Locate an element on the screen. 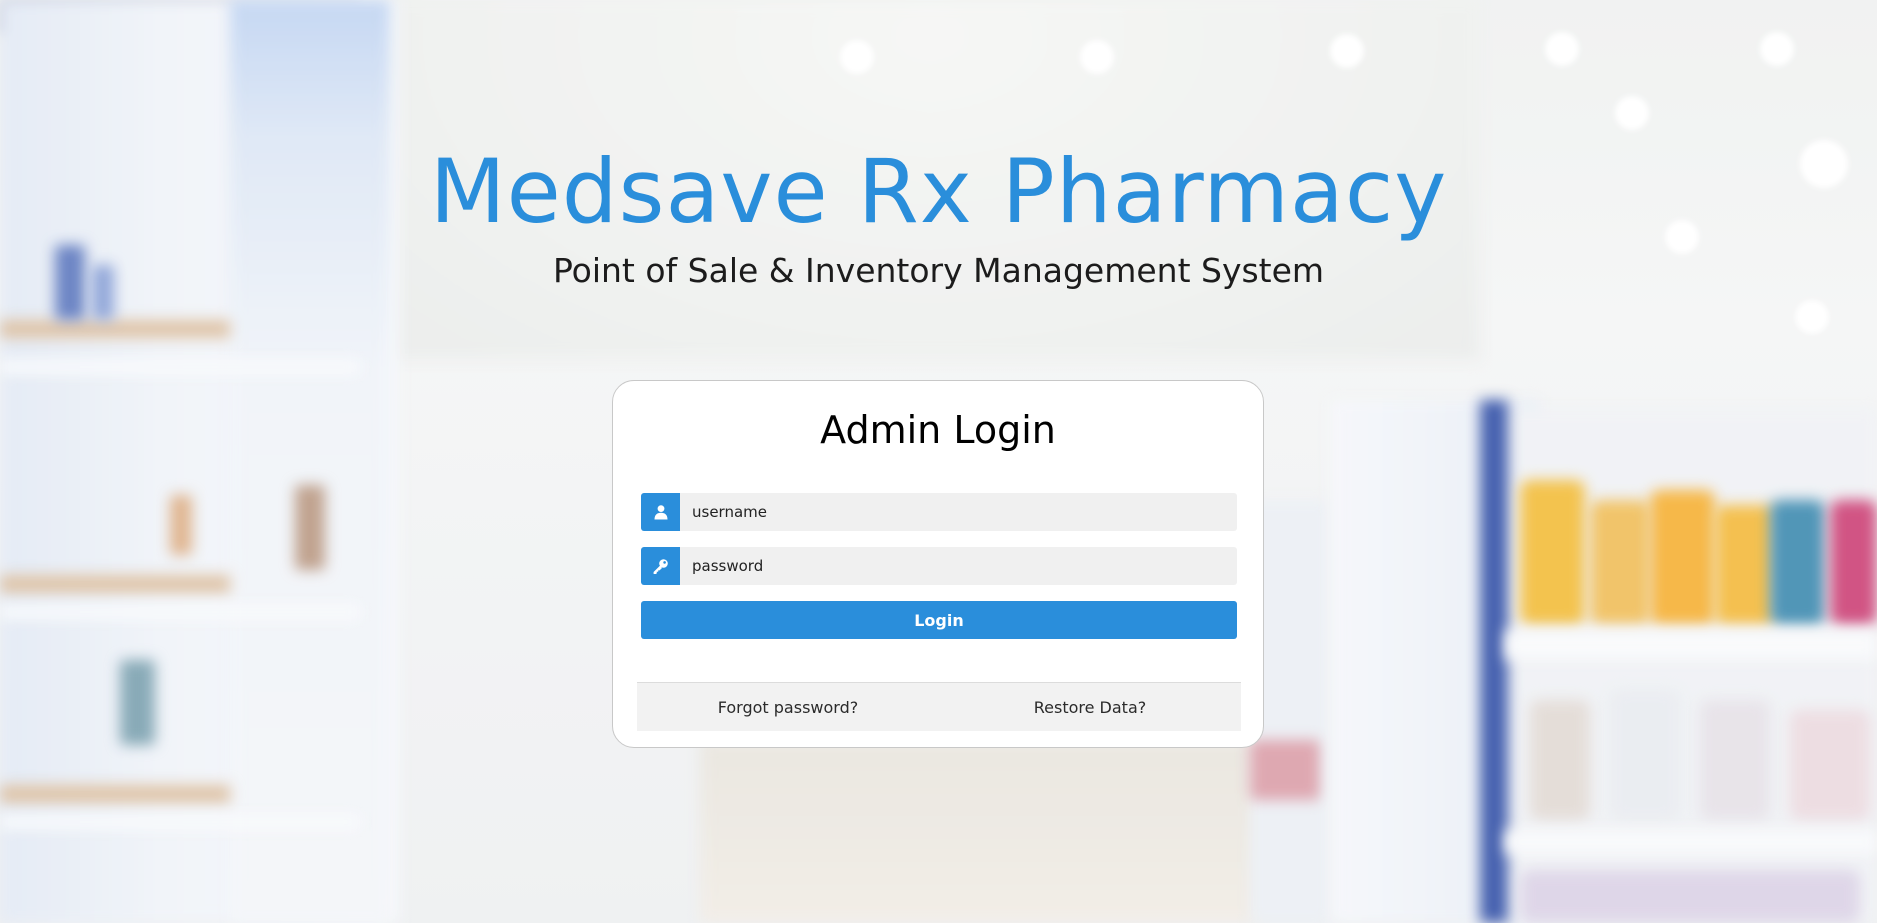 The height and width of the screenshot is (923, 1877). restore-data-link: Restore Data? is located at coordinates (1090, 707).